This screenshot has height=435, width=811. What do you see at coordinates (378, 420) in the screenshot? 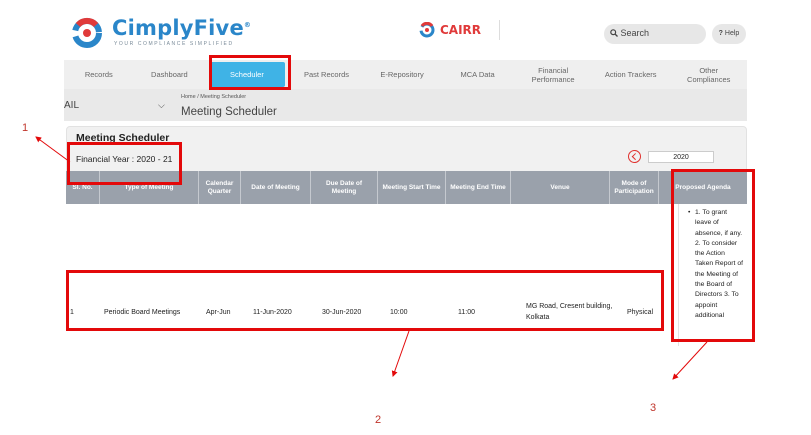
I see `annotation-label-2: 2` at bounding box center [378, 420].